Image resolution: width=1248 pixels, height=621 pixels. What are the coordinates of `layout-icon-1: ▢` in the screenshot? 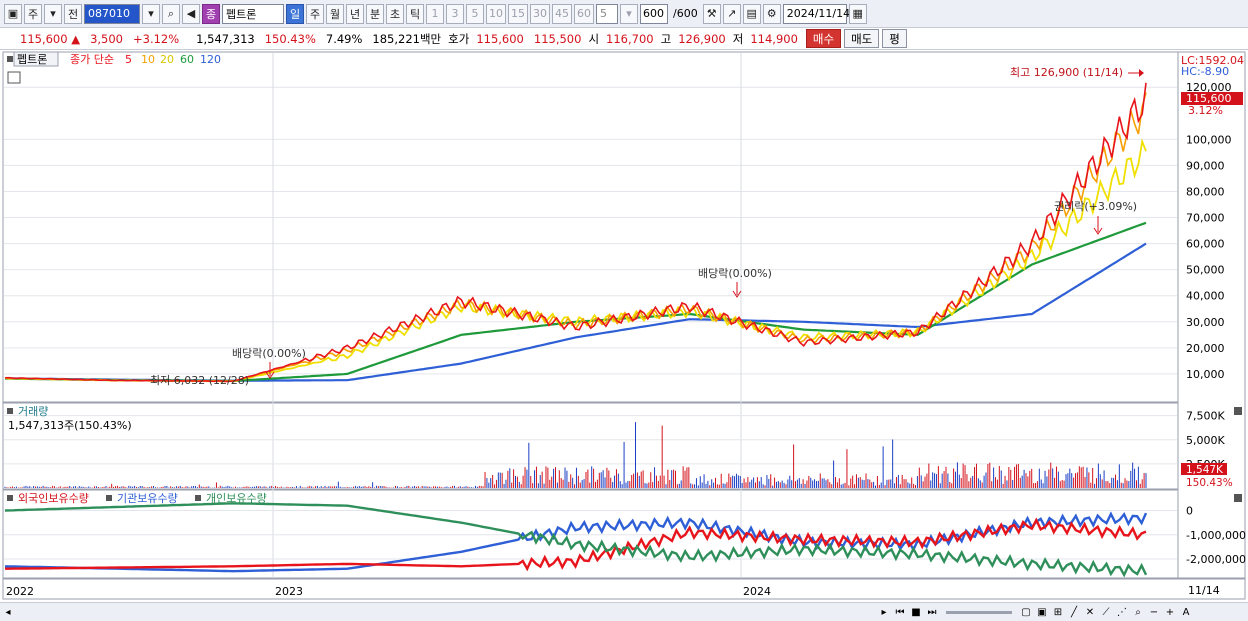 It's located at (1026, 612).